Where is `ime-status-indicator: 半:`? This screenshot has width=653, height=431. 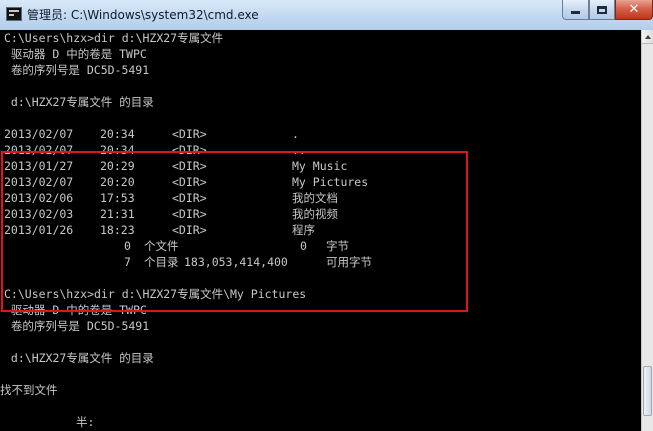
ime-status-indicator: 半: is located at coordinates (85, 422).